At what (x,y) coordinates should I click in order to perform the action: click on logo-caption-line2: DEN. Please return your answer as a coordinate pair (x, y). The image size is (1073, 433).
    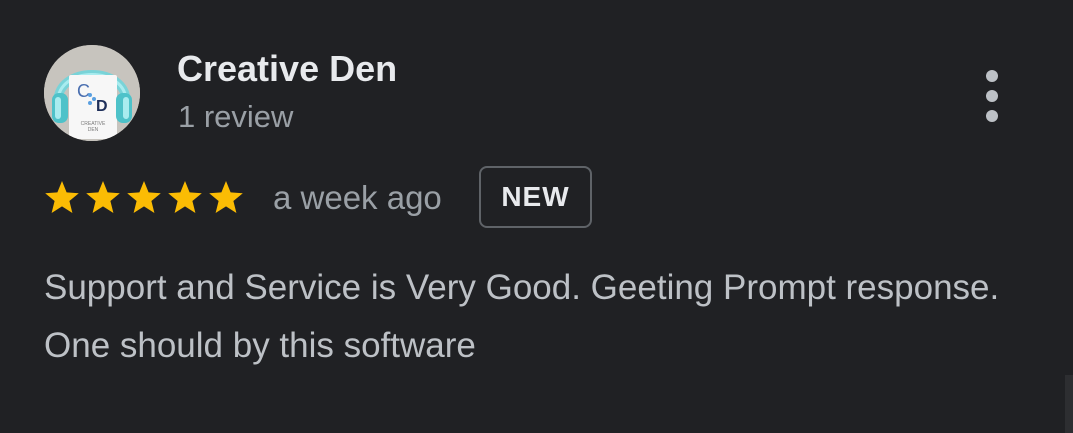
    Looking at the image, I should click on (93, 130).